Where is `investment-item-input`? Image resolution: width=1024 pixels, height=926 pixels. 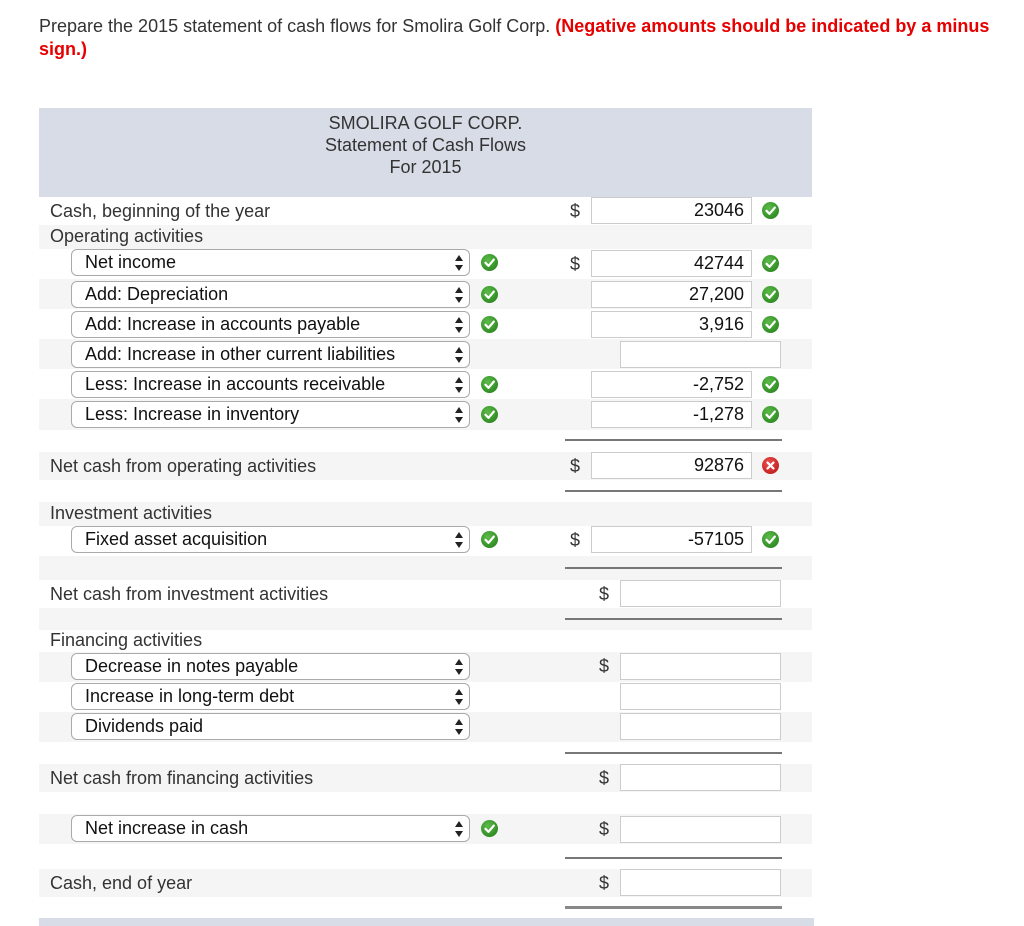 investment-item-input is located at coordinates (671, 539).